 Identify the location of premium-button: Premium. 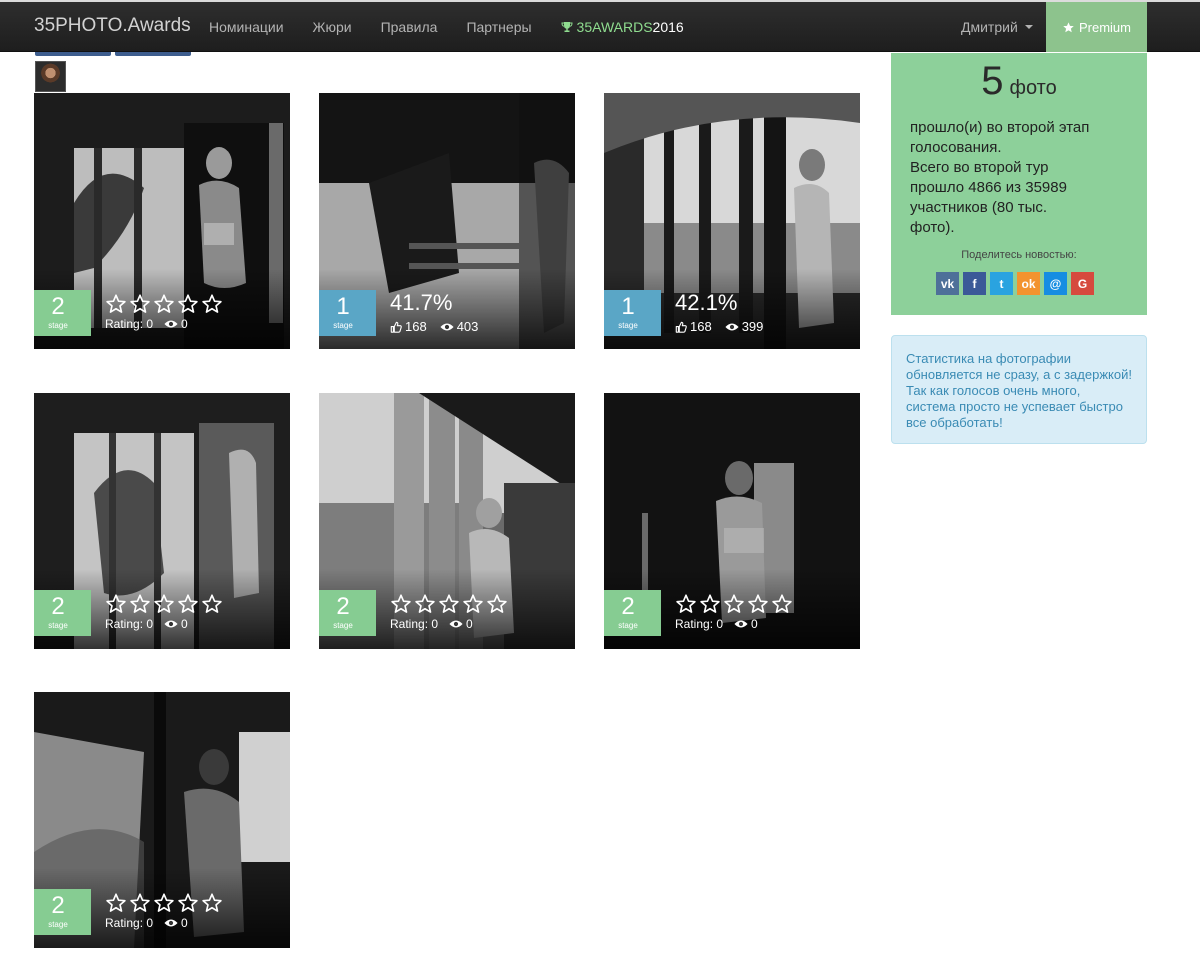
(1096, 27).